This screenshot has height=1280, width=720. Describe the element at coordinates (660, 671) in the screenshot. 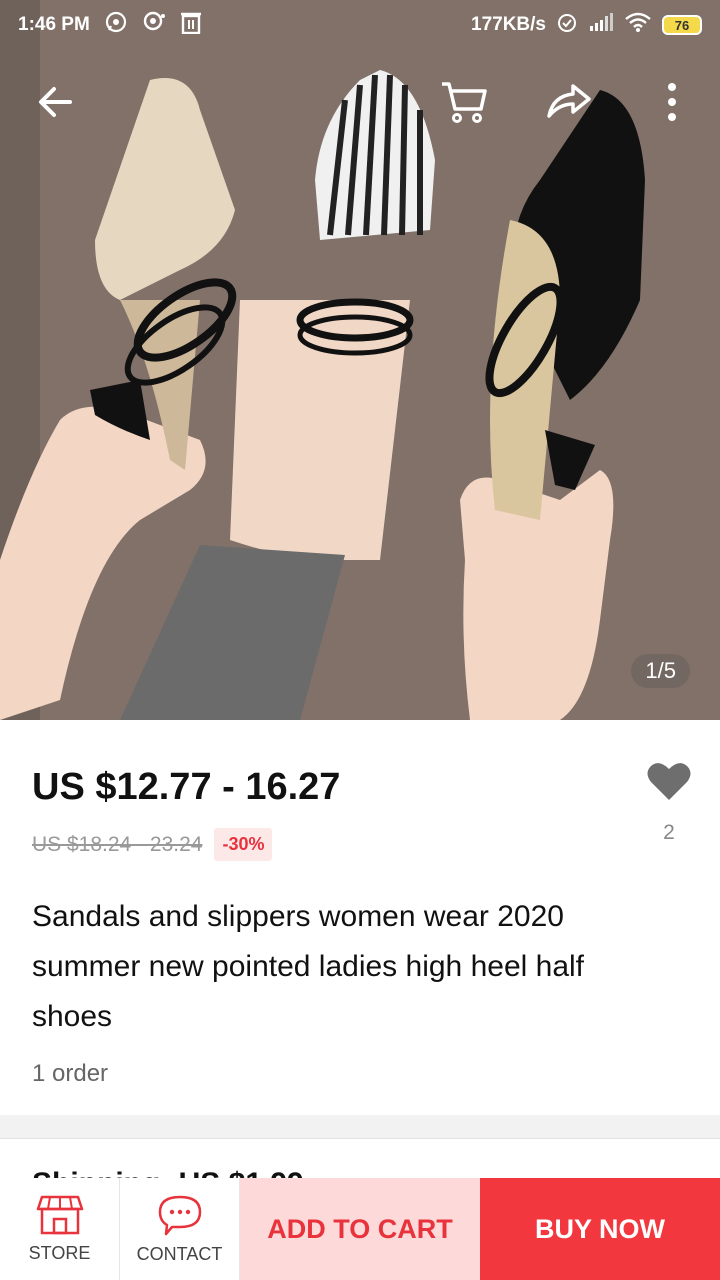

I see `image-counter: 1/5` at that location.